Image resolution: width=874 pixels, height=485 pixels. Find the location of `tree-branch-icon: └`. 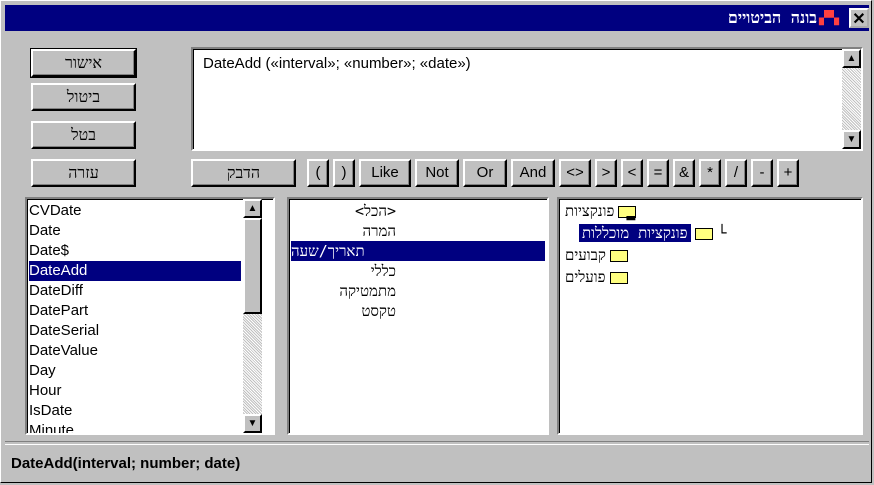

tree-branch-icon: └ is located at coordinates (722, 233).